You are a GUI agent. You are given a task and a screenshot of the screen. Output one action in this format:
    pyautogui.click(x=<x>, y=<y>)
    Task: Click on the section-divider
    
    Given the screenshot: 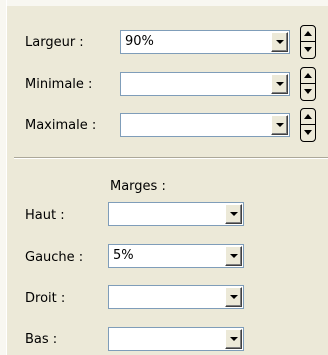 What is the action you would take?
    pyautogui.click(x=171, y=158)
    